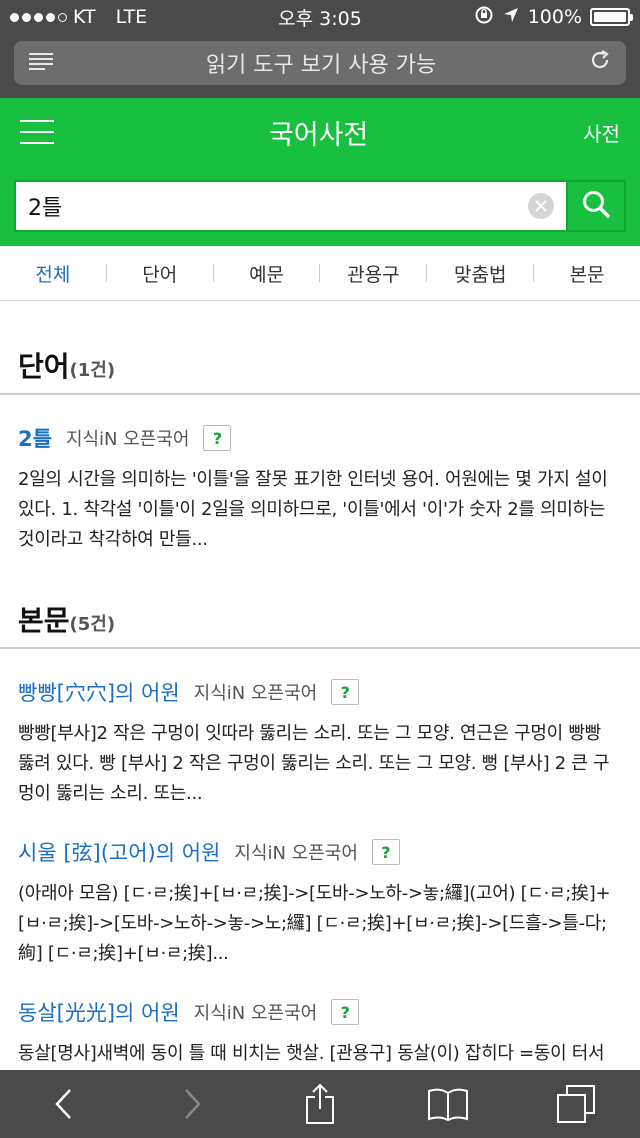  Describe the element at coordinates (267, 273) in the screenshot. I see `tab-examples: 예문` at that location.